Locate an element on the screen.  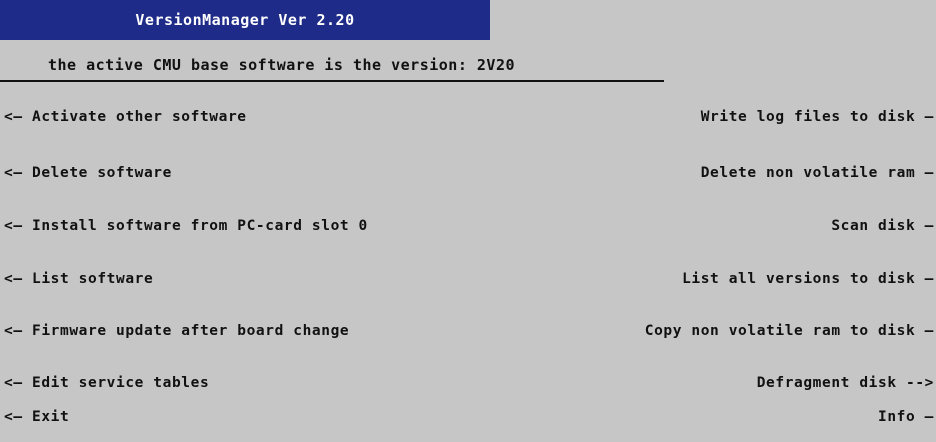
write-log-files-button: Write log files to disk — is located at coordinates (817, 117).